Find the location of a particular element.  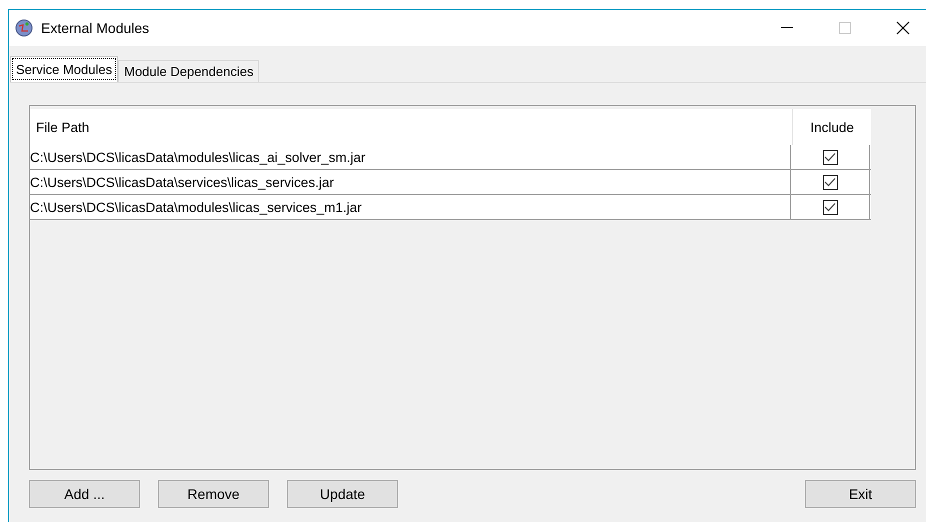

tab: Service Modules is located at coordinates (64, 69).